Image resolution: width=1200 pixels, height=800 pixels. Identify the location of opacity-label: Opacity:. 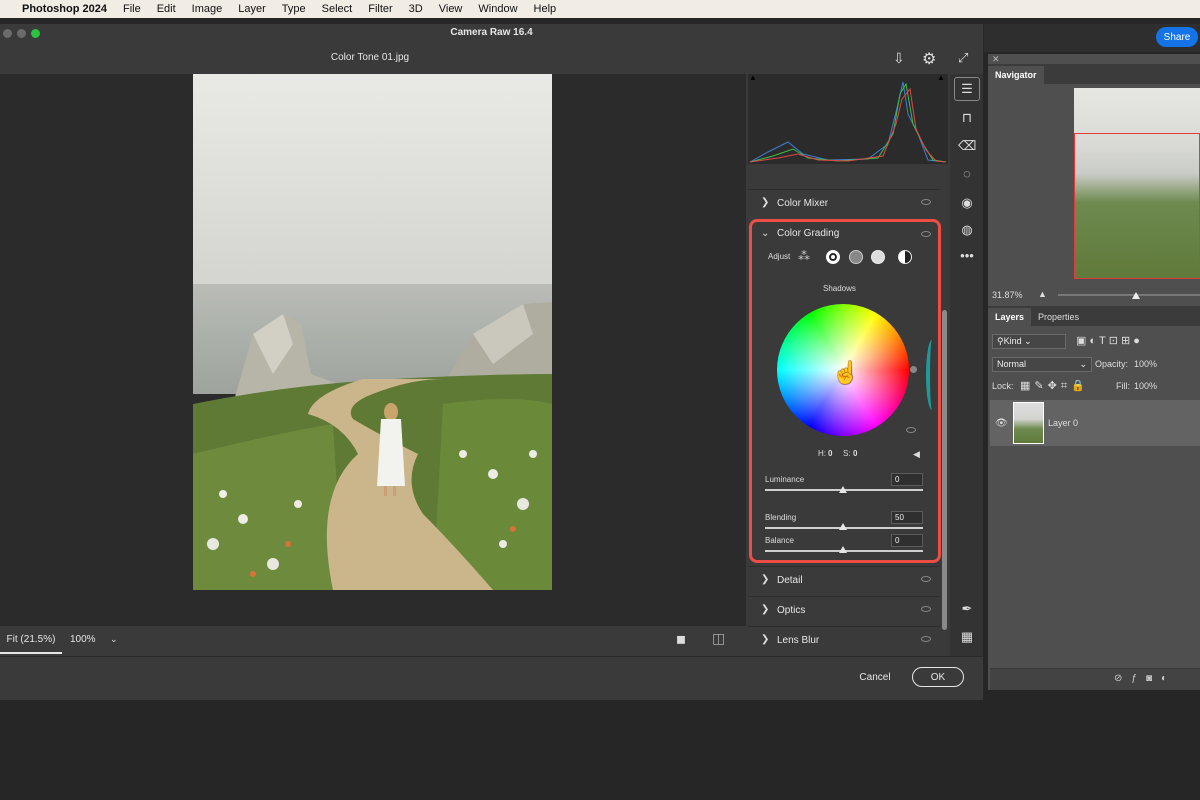
(1112, 364).